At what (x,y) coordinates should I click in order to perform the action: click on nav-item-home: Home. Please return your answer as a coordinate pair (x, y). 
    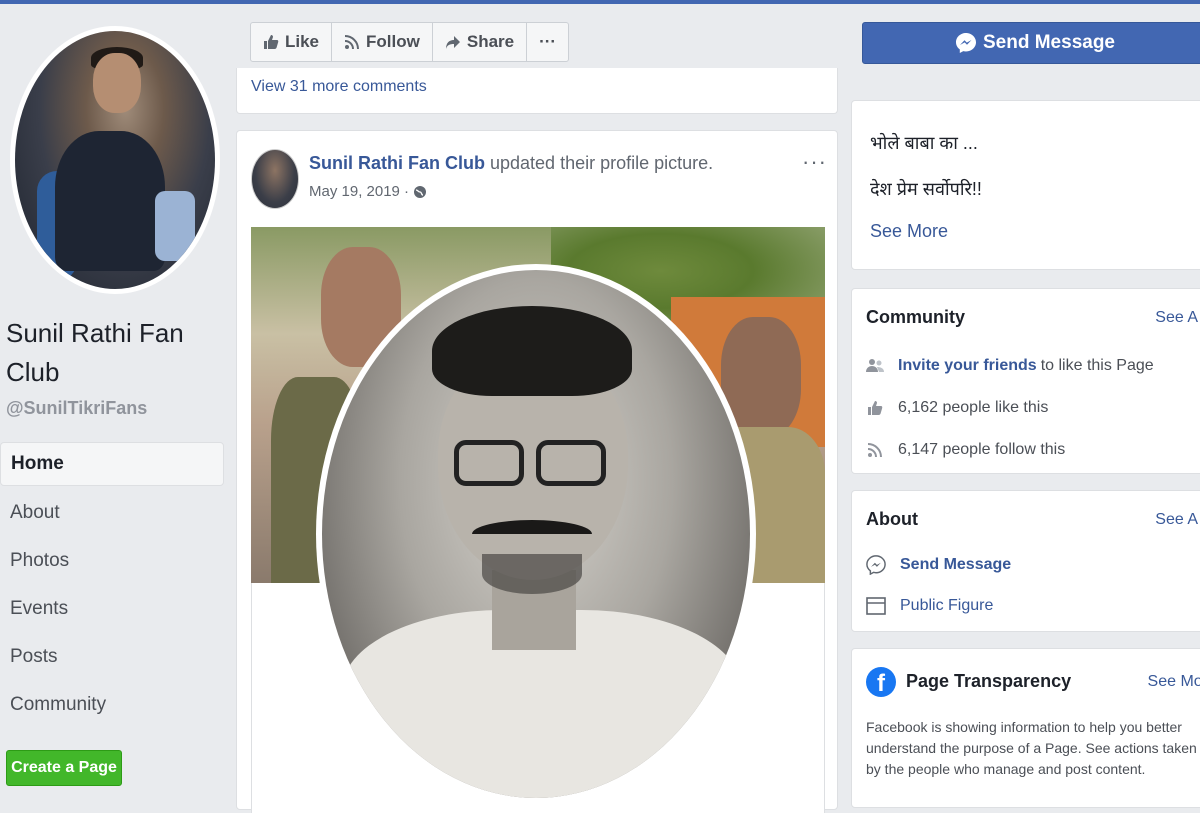
    Looking at the image, I should click on (112, 464).